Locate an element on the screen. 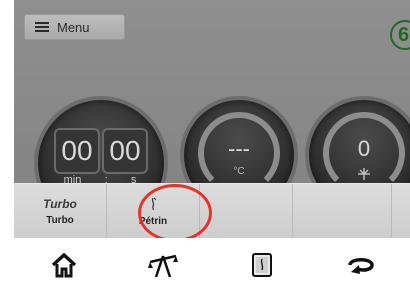 This screenshot has height=291, width=410. home-button is located at coordinates (64, 265).